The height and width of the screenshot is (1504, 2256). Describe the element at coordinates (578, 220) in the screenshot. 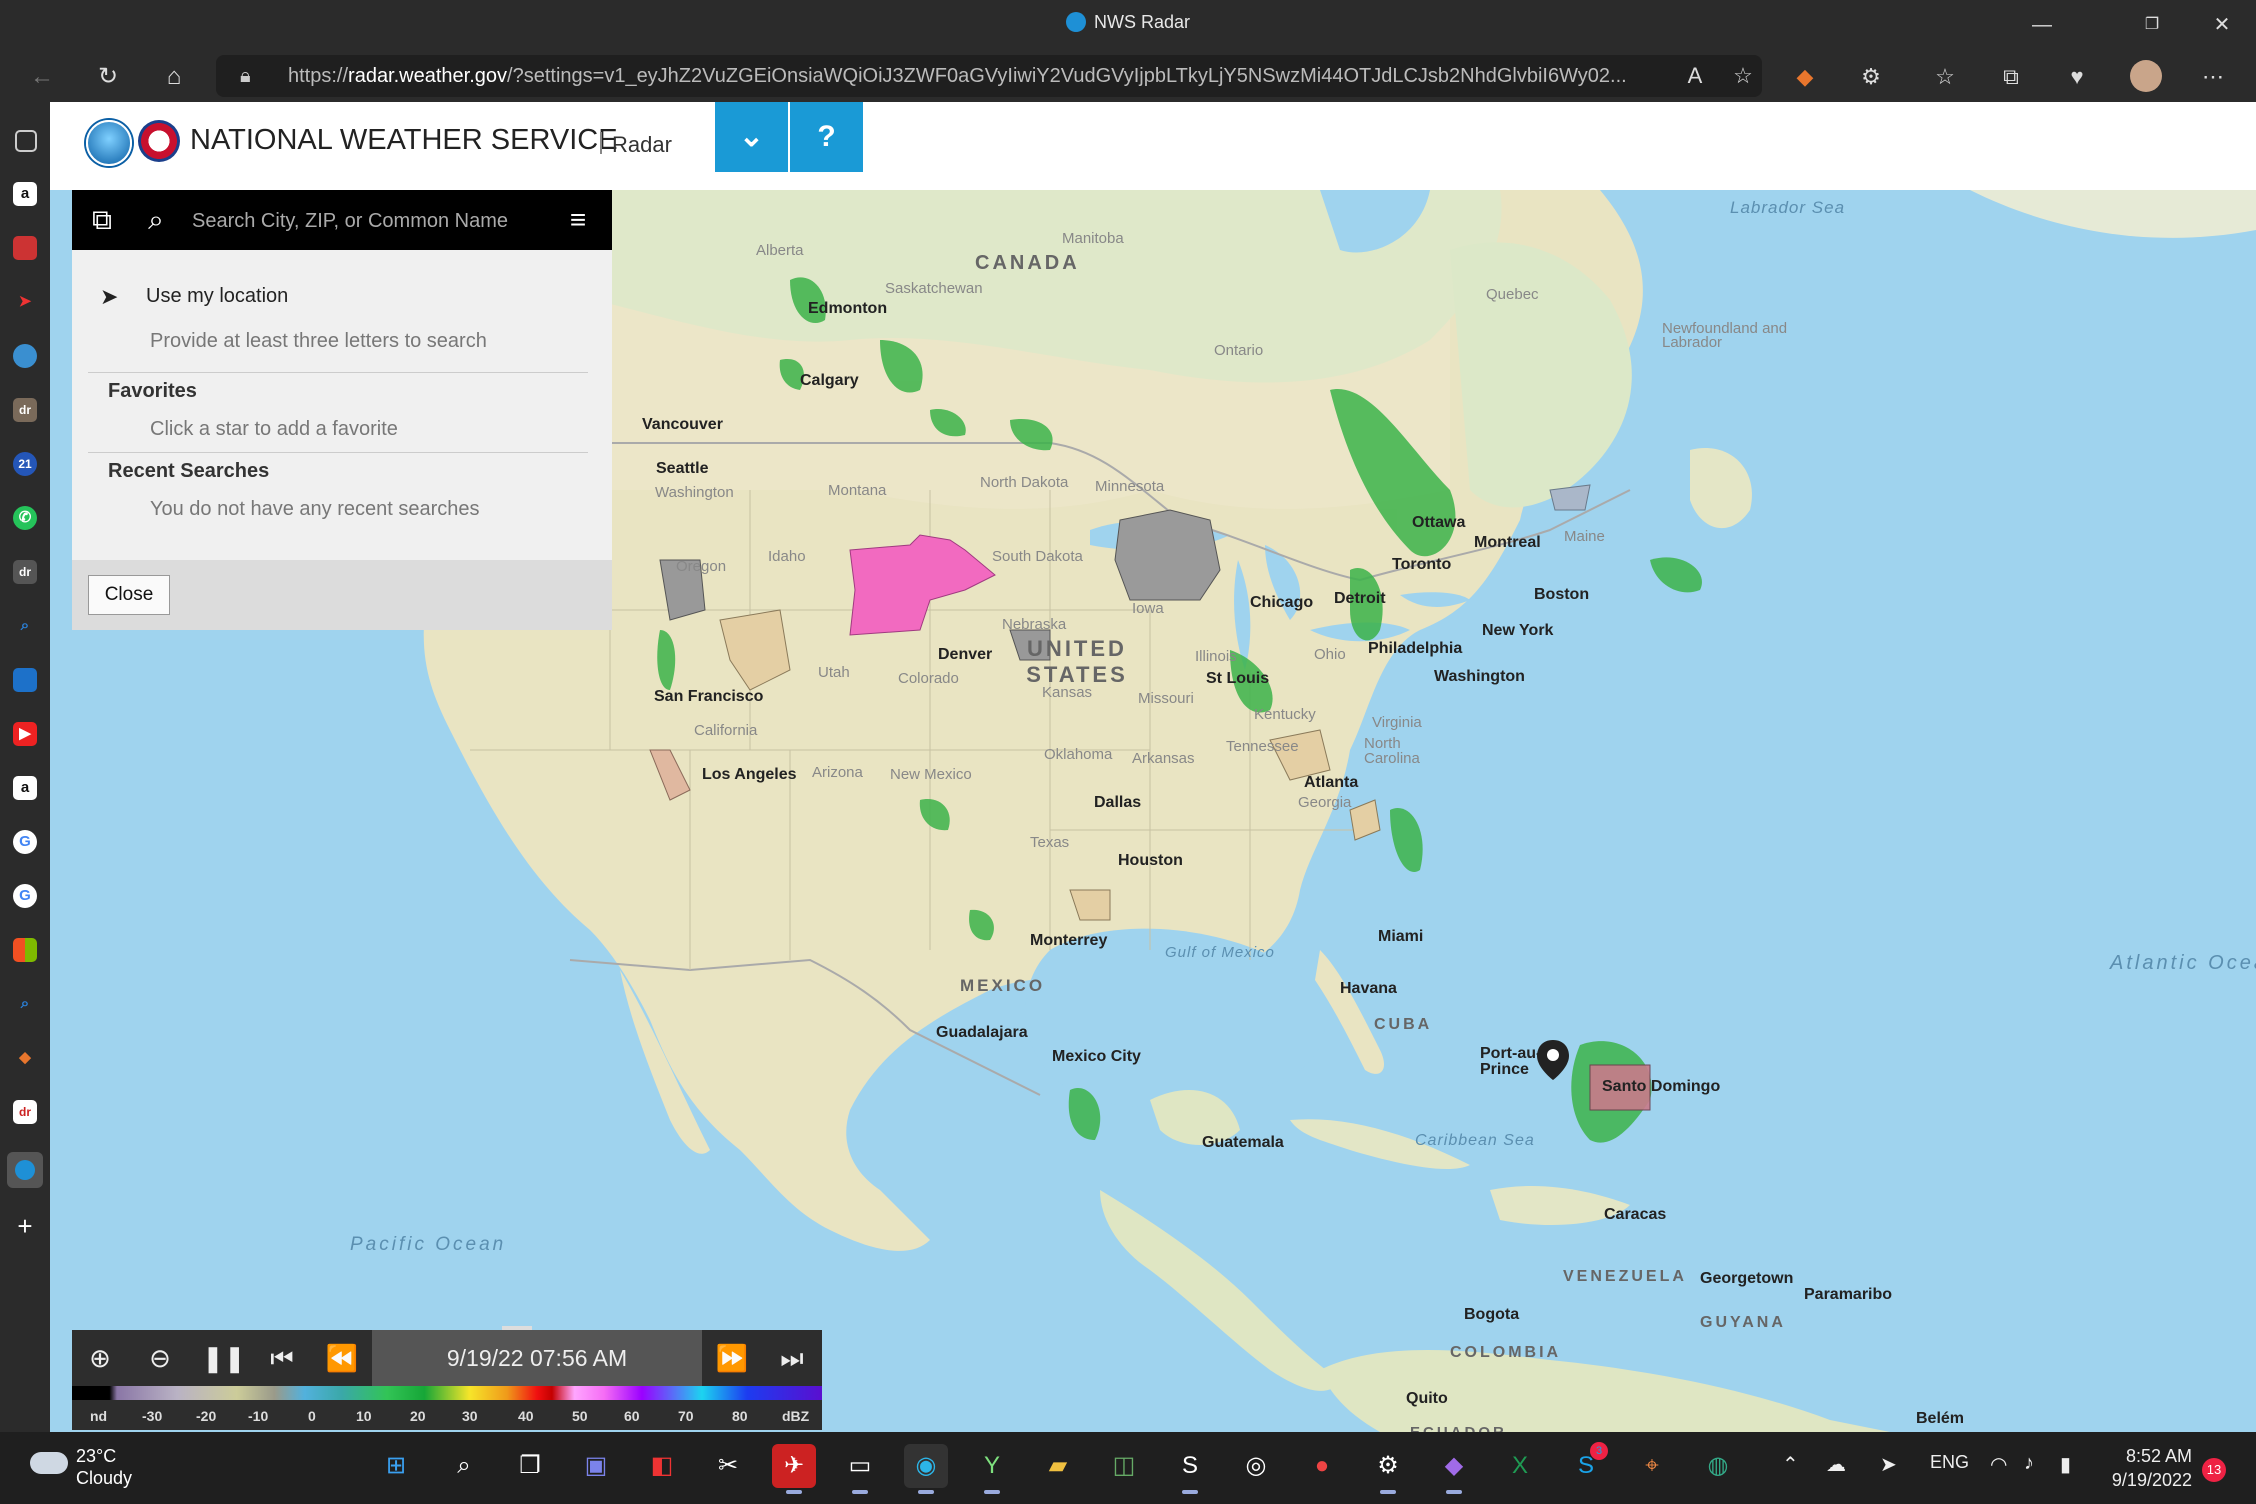

I see `hamburger-menu-icon: ≡` at that location.